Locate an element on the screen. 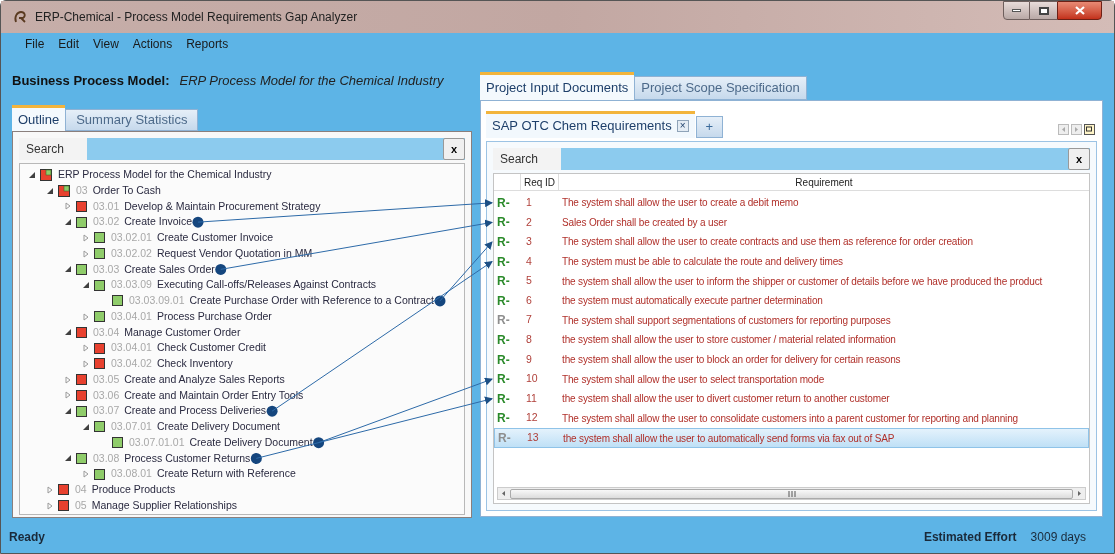  window-title: ERP-Chemical - Process Model Requirements Gap Analyzer is located at coordinates (196, 17).